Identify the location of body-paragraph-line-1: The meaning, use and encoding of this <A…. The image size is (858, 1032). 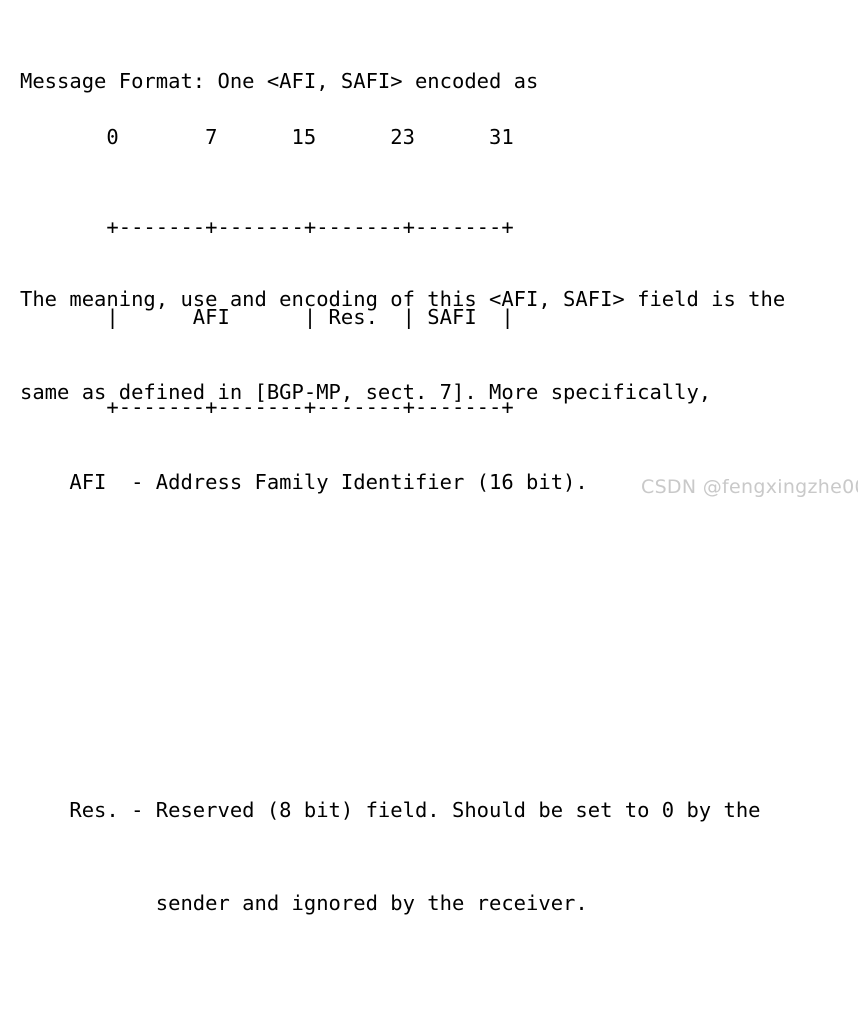
(403, 299).